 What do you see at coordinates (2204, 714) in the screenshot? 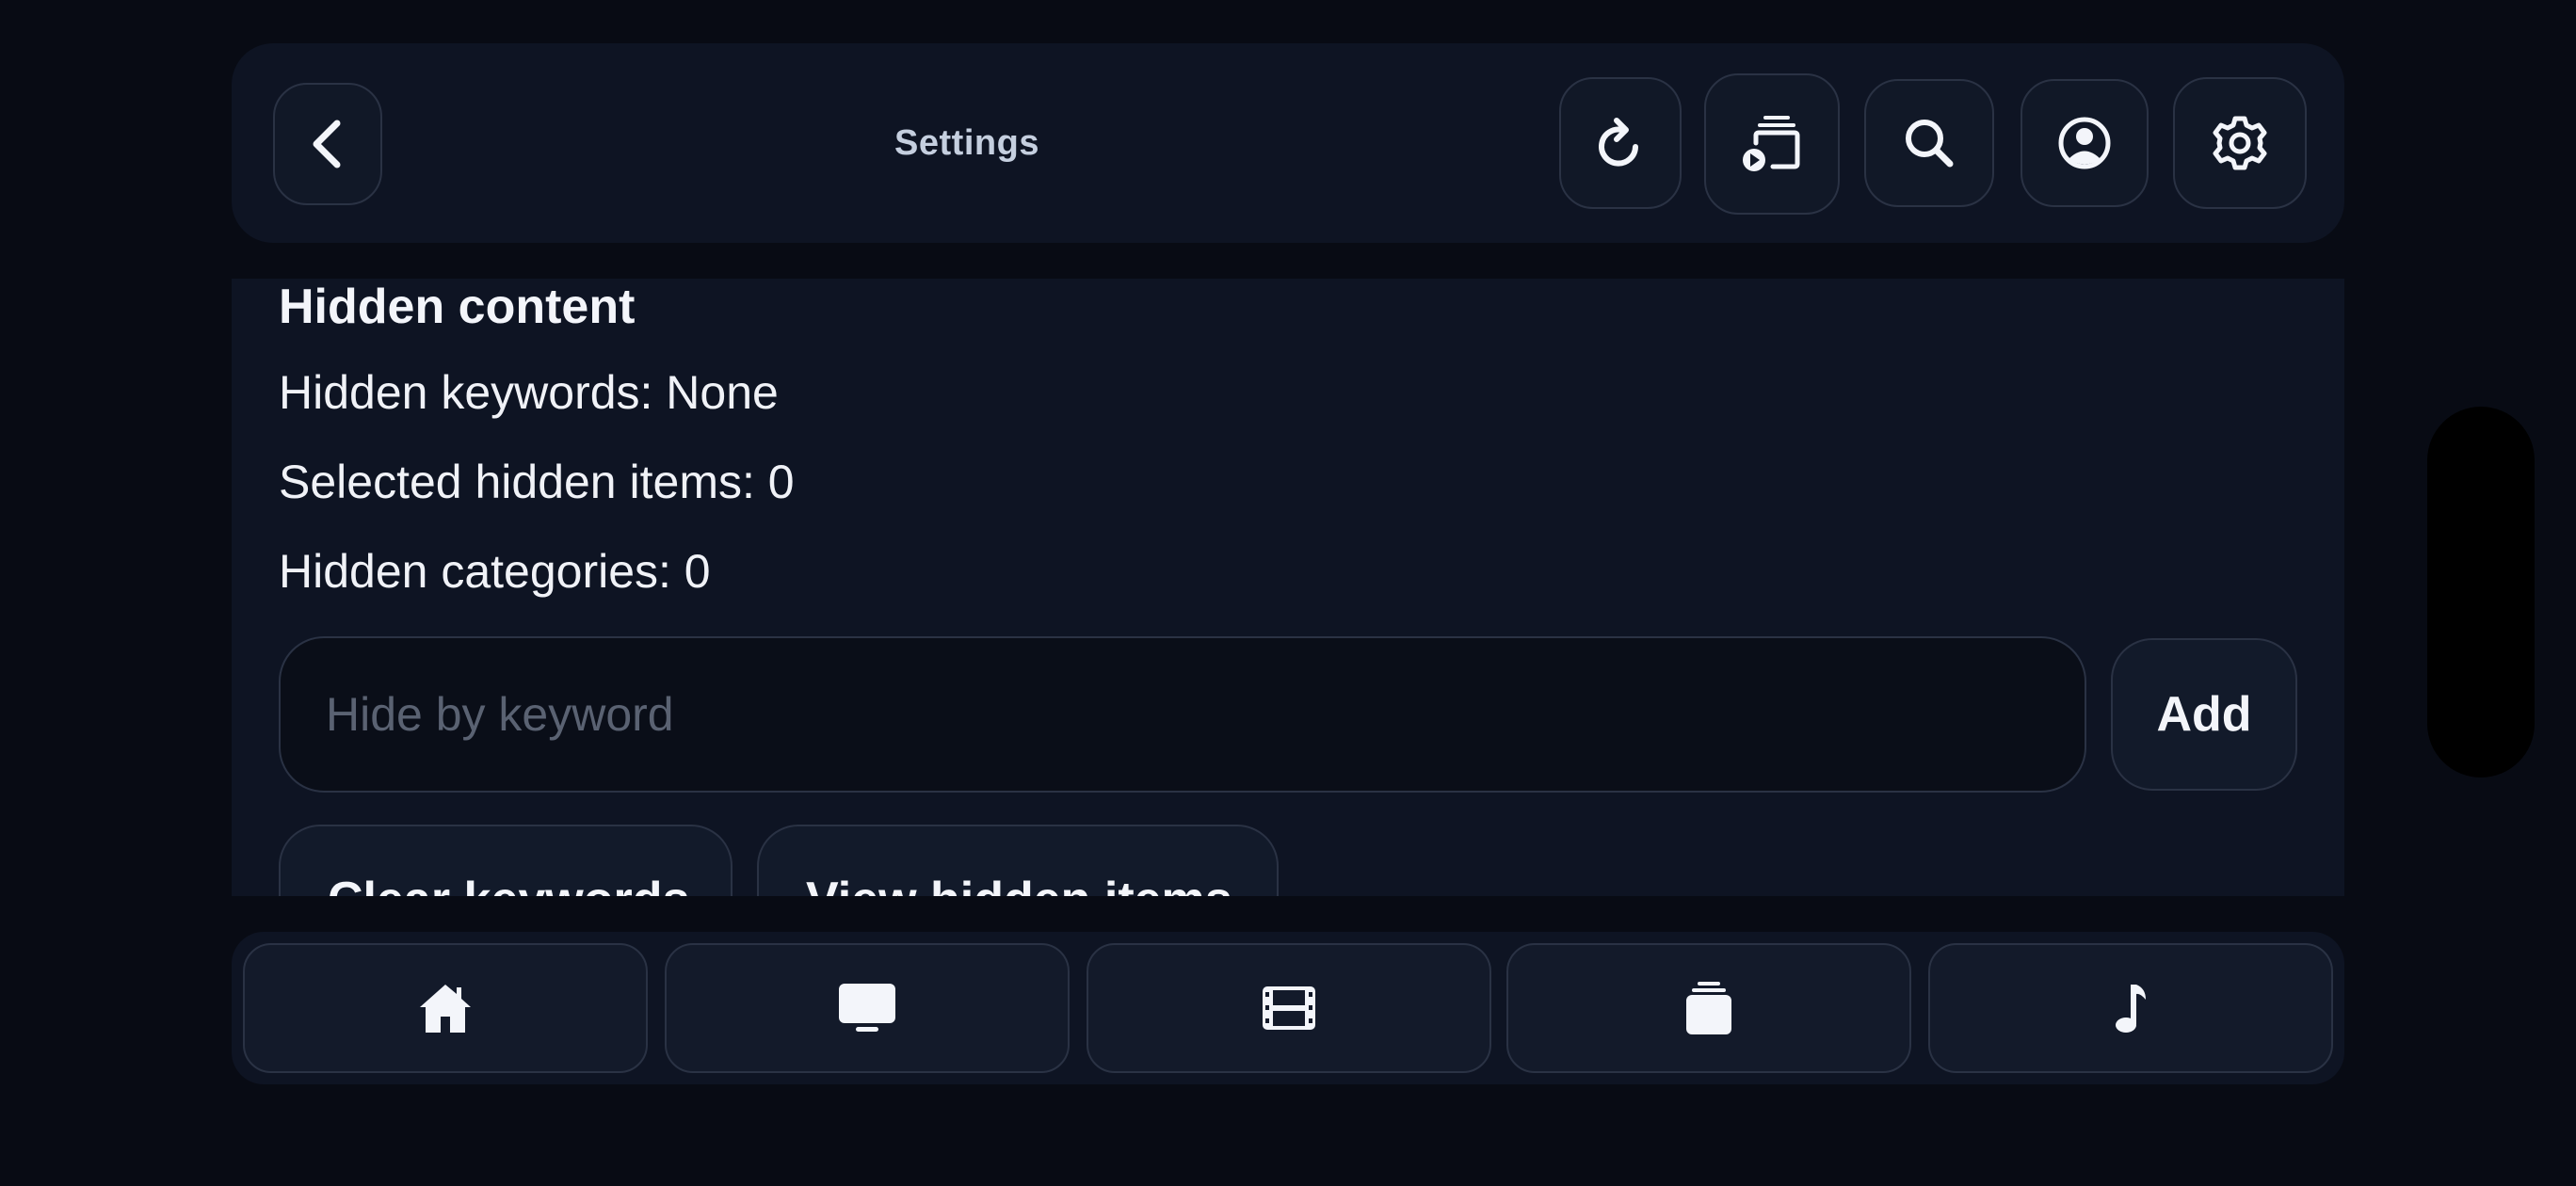
I see `add-keyword-button: Add` at bounding box center [2204, 714].